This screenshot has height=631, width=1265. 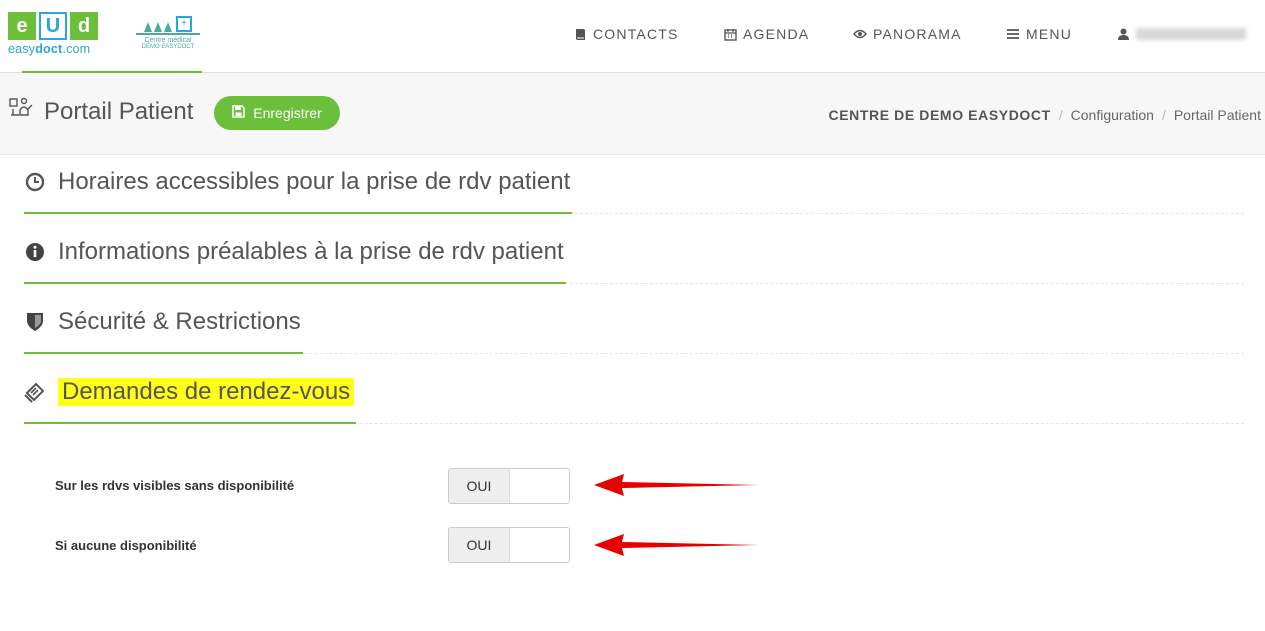 What do you see at coordinates (22, 26) in the screenshot?
I see `logo-letter-e: e` at bounding box center [22, 26].